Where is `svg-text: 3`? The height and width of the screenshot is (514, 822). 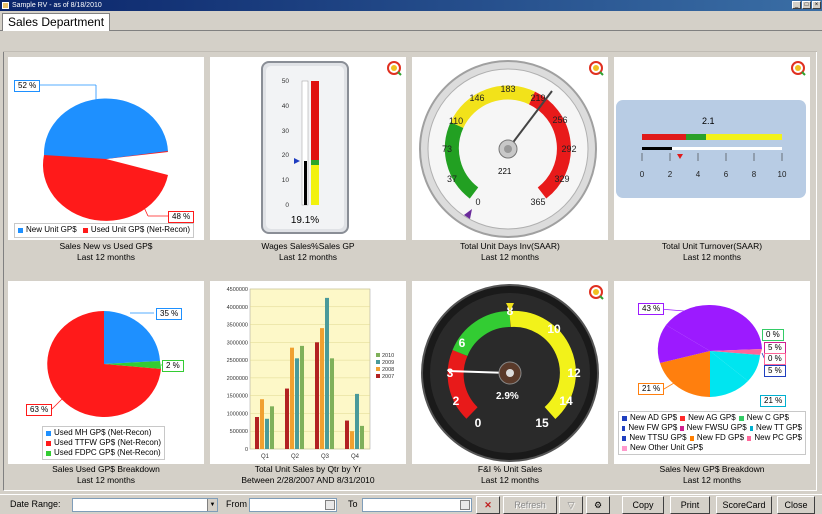 svg-text: 3 is located at coordinates (450, 373).